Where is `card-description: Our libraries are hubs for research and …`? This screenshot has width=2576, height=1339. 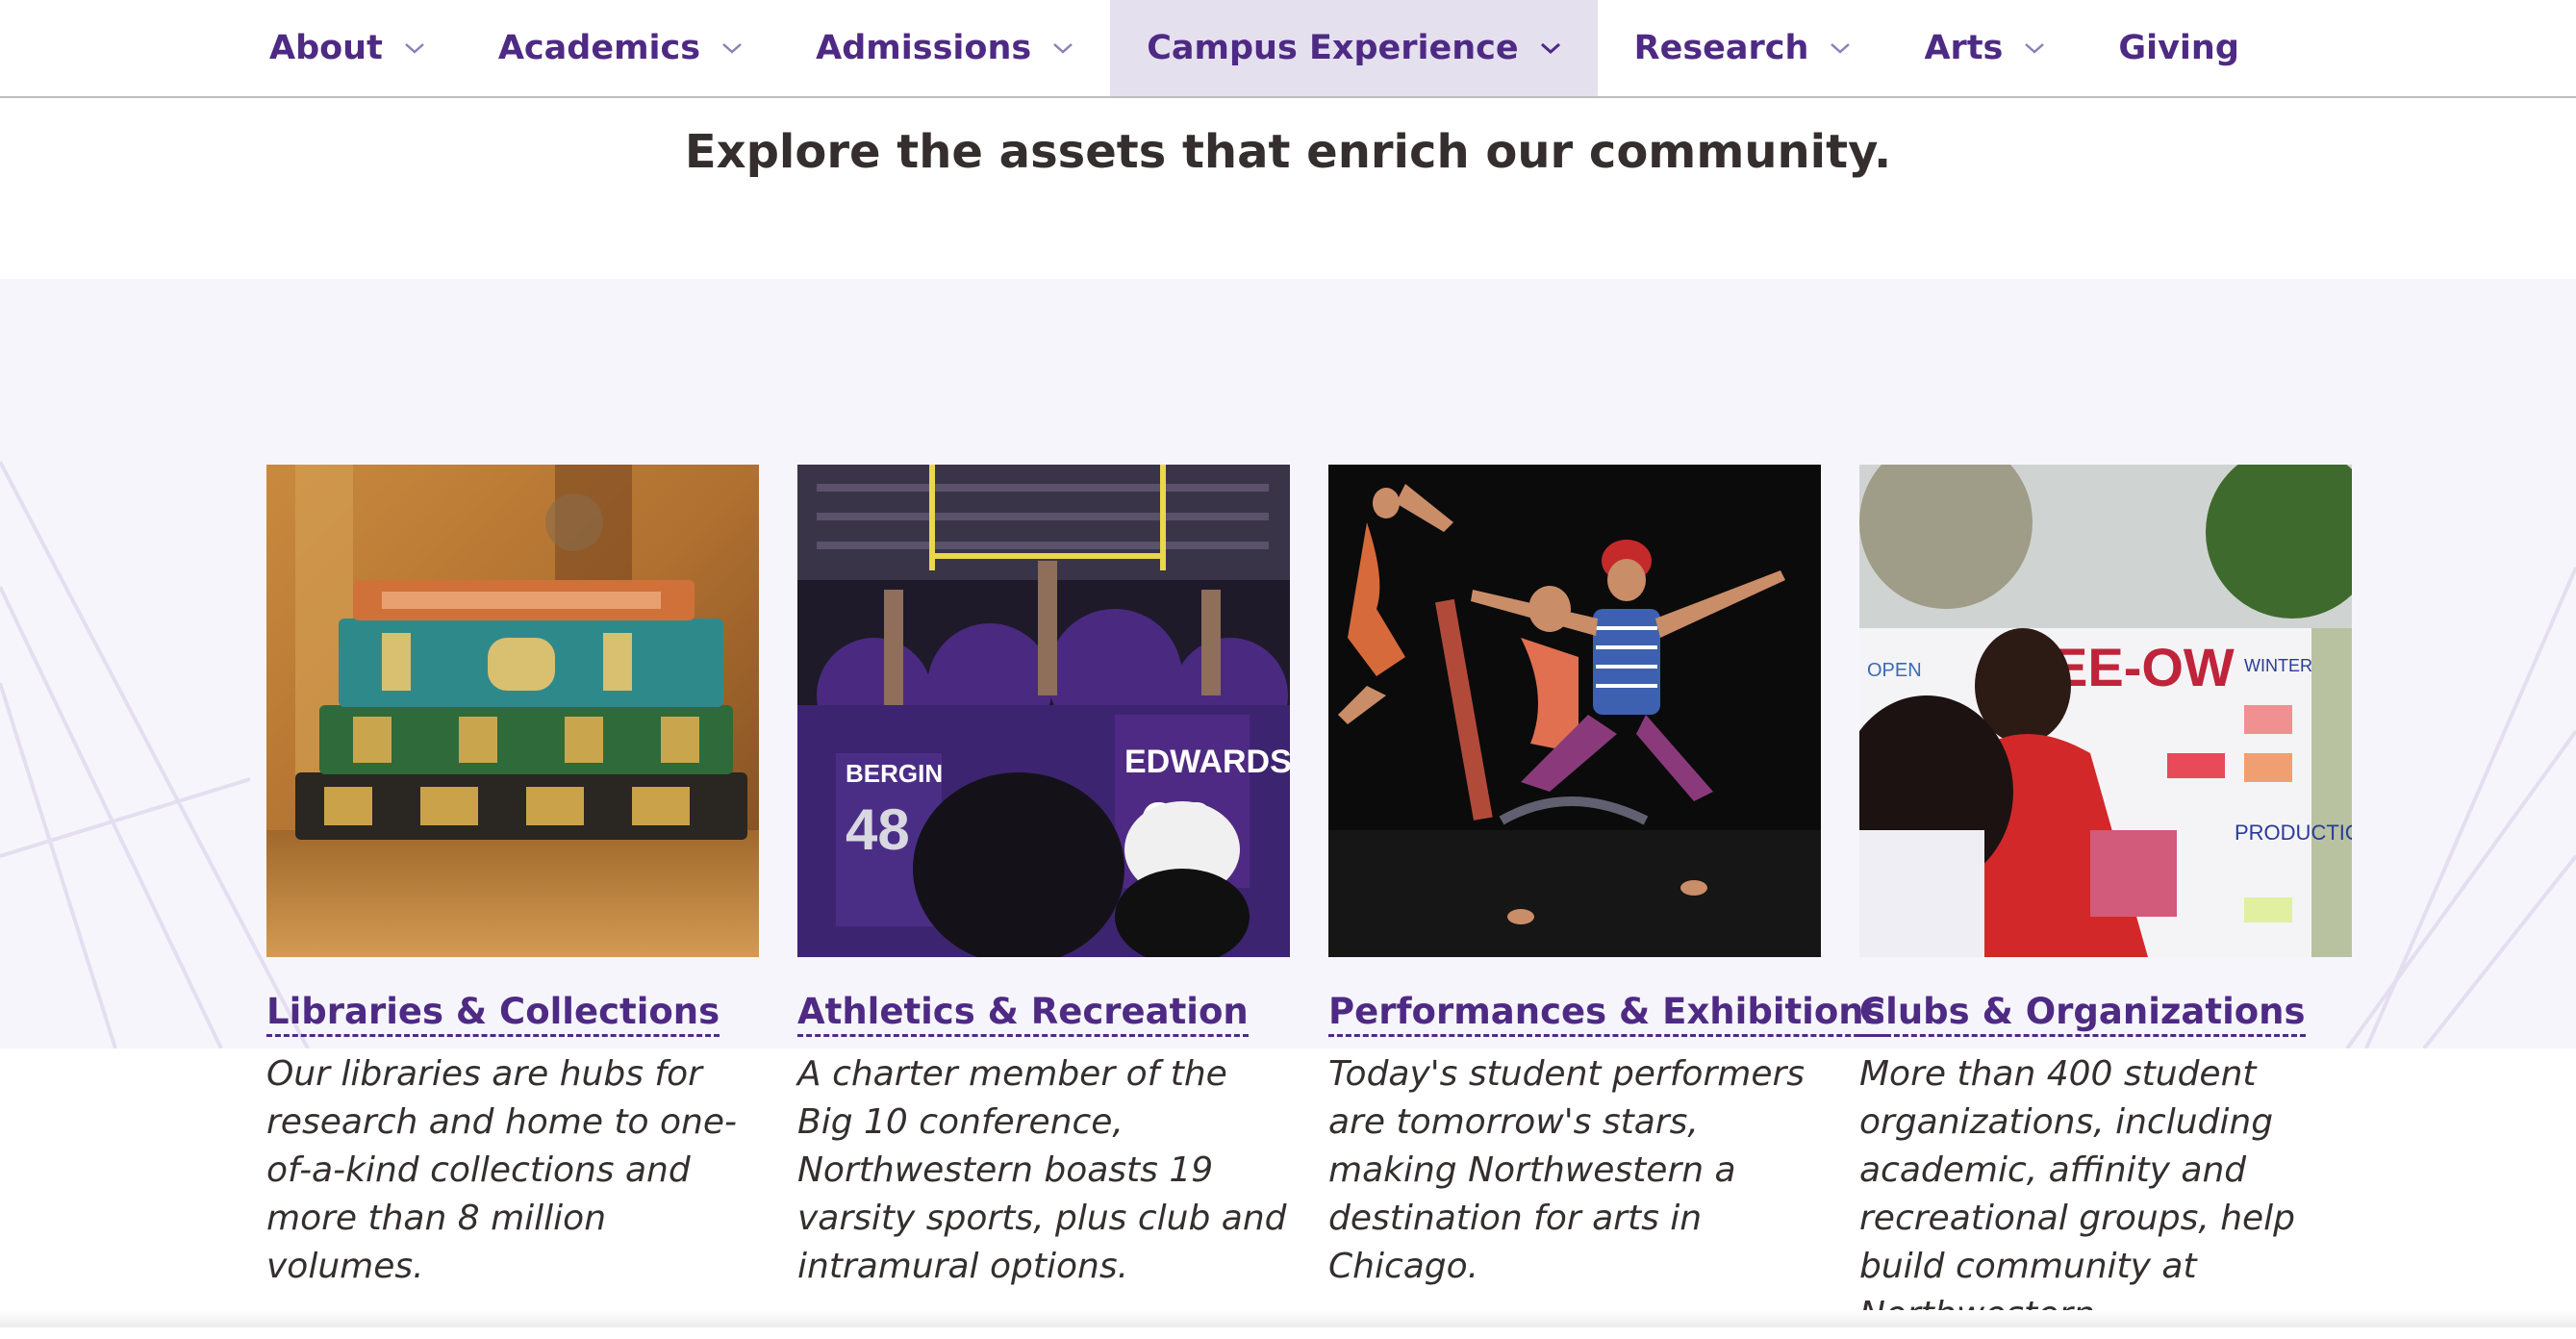
card-description: Our libraries are hubs for research and … is located at coordinates (502, 1170).